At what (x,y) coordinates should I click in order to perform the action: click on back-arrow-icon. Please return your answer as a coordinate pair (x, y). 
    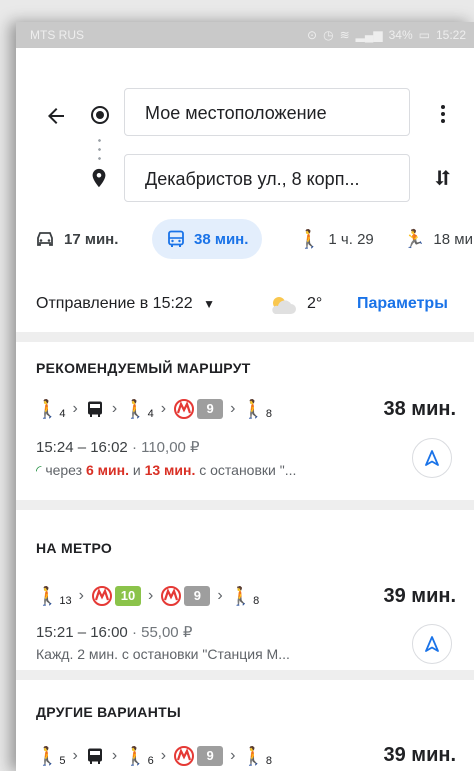
    Looking at the image, I should click on (56, 116).